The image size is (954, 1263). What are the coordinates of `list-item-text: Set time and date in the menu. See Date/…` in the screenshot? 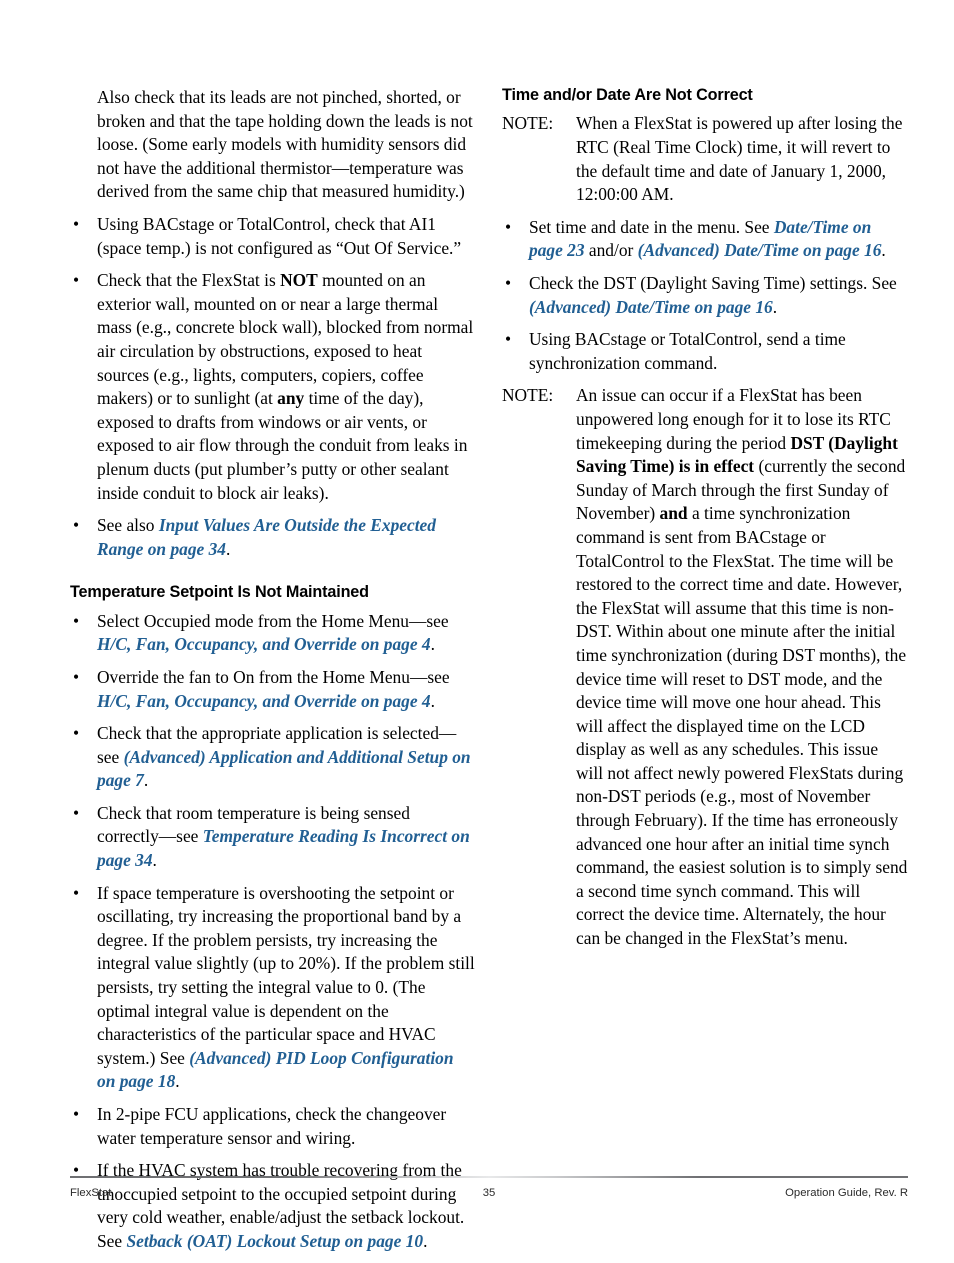 It's located at (707, 239).